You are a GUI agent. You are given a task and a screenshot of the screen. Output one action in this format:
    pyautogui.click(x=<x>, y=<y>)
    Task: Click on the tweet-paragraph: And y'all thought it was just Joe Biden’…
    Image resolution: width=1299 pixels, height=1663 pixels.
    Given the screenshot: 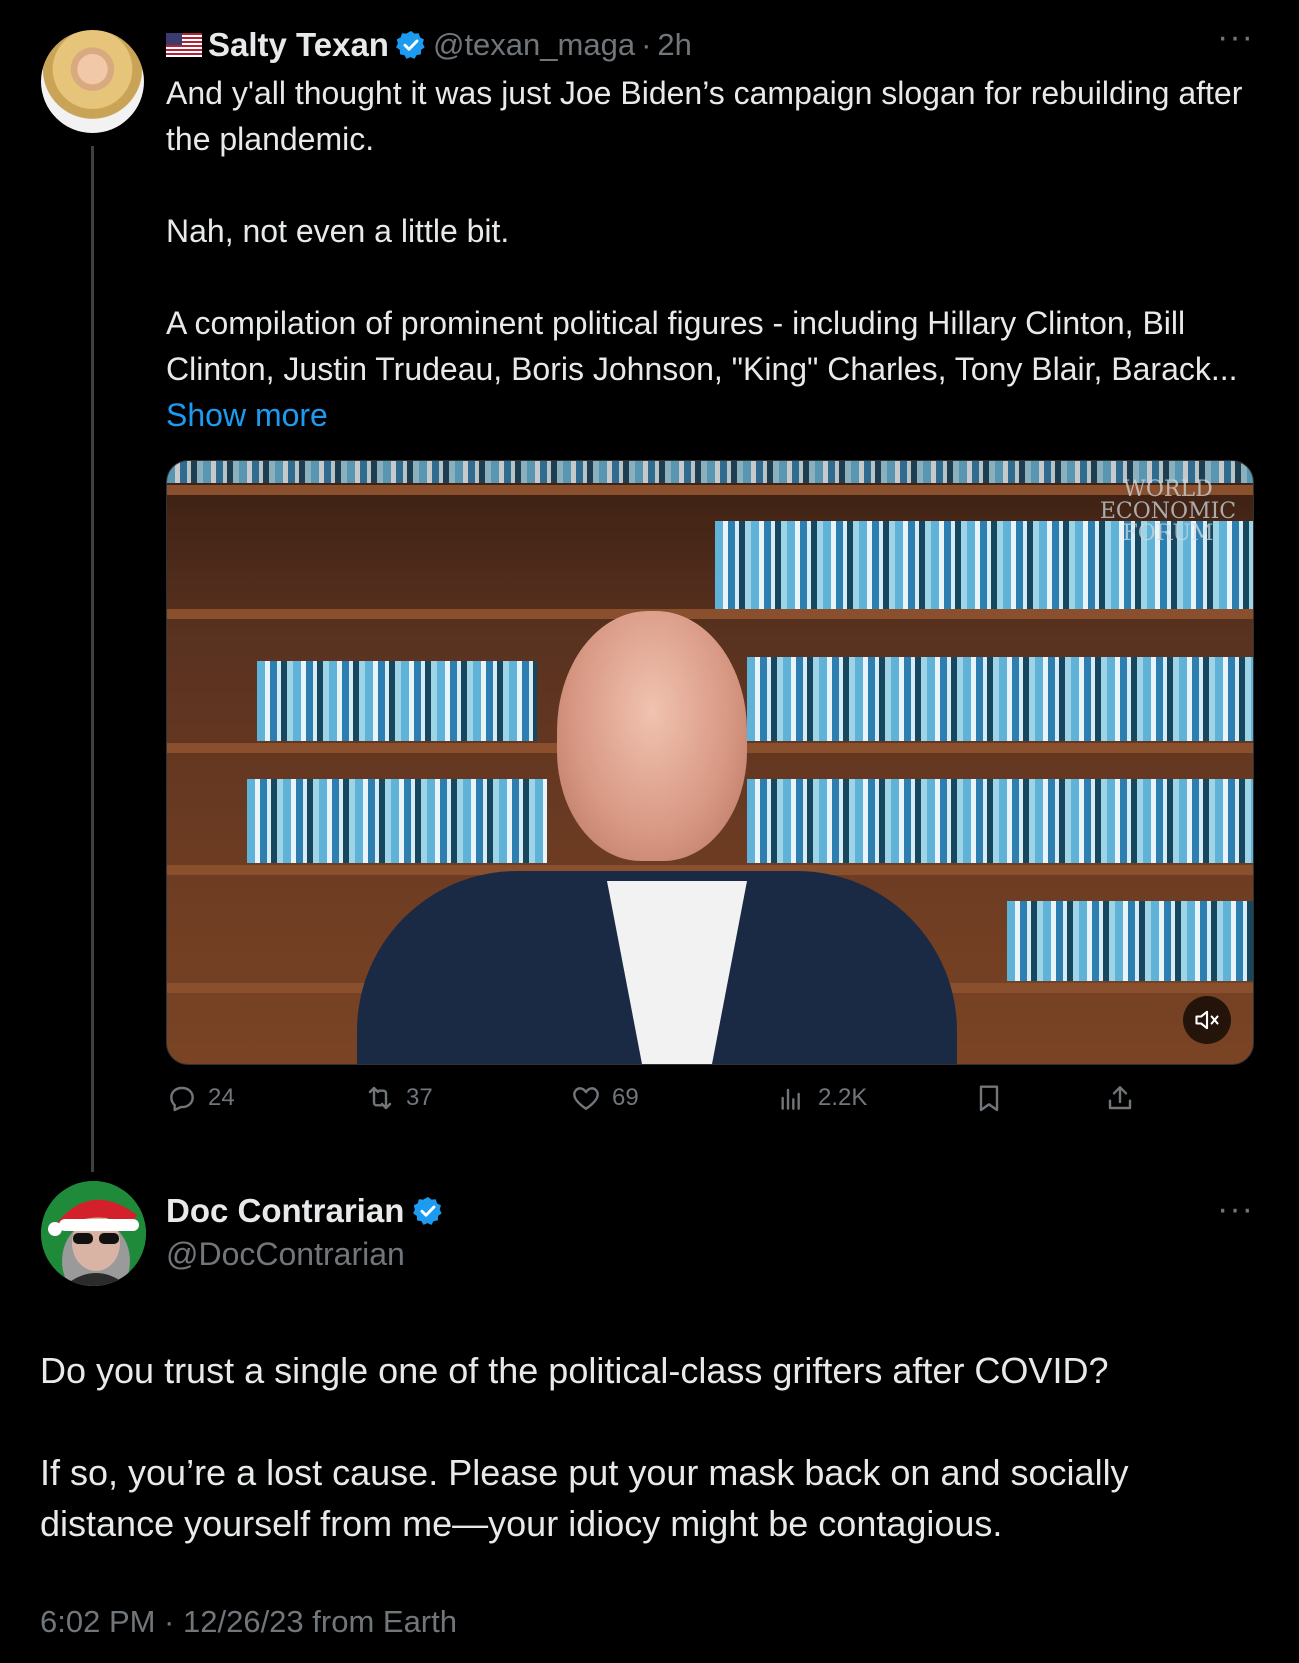 What is the action you would take?
    pyautogui.click(x=704, y=116)
    